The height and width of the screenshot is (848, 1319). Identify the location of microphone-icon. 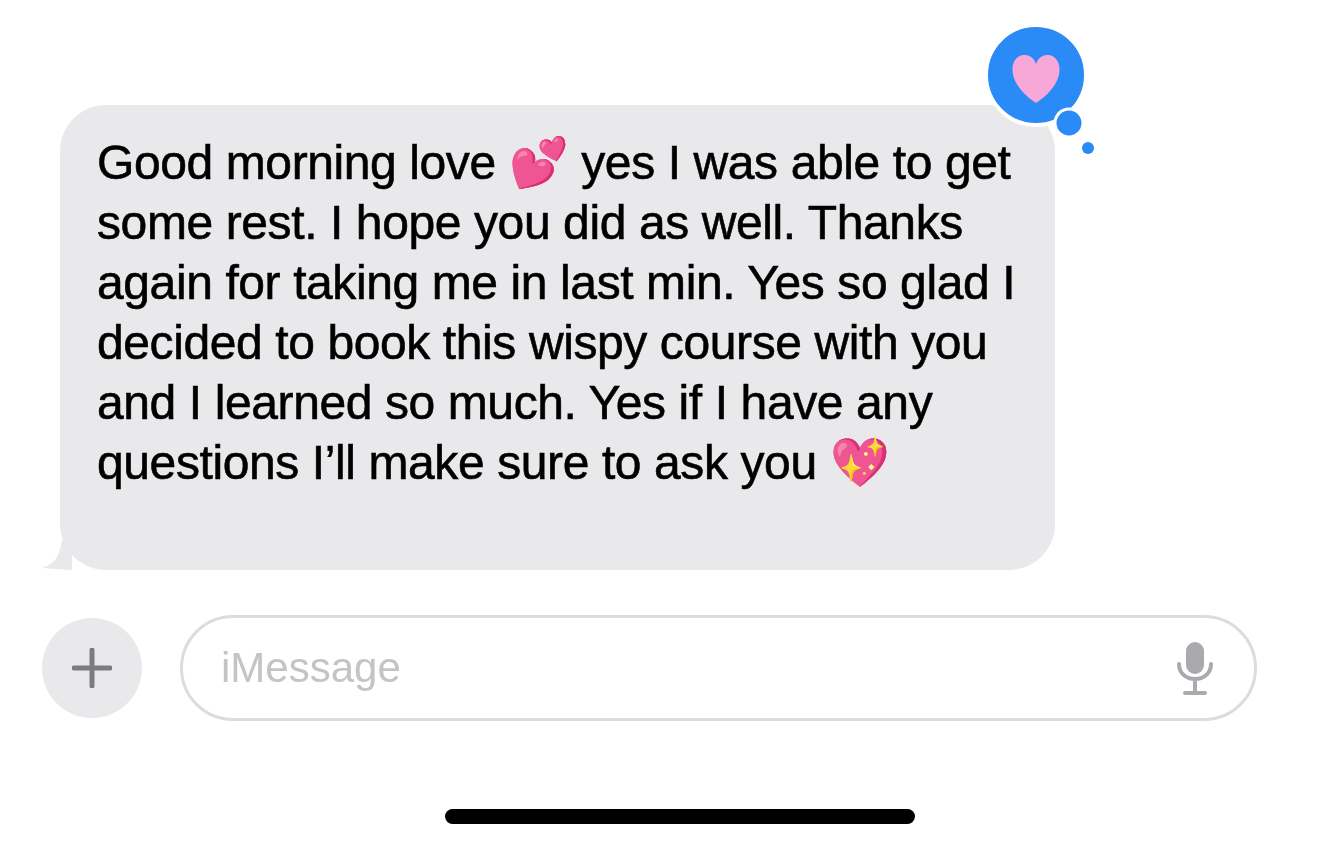
(1195, 668).